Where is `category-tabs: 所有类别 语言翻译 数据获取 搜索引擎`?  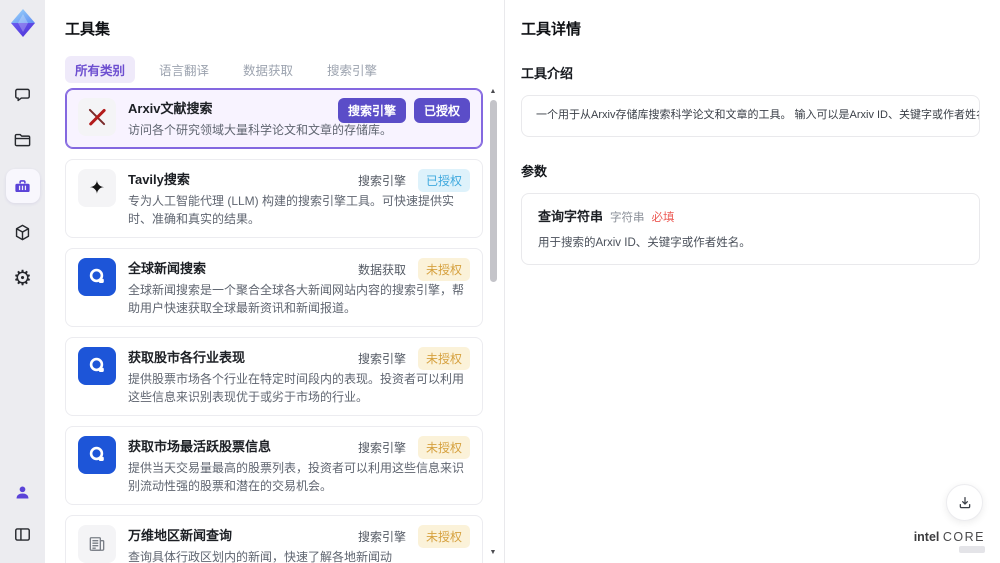 category-tabs: 所有类别 语言翻译 数据获取 搜索引擎 is located at coordinates (226, 69).